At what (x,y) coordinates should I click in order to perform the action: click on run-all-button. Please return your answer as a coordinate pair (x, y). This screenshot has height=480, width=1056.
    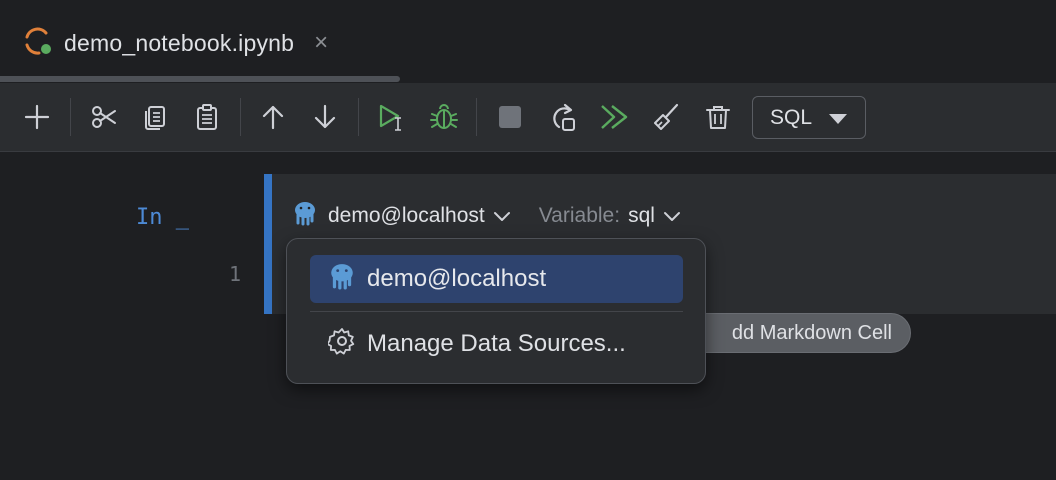
    Looking at the image, I should click on (614, 117).